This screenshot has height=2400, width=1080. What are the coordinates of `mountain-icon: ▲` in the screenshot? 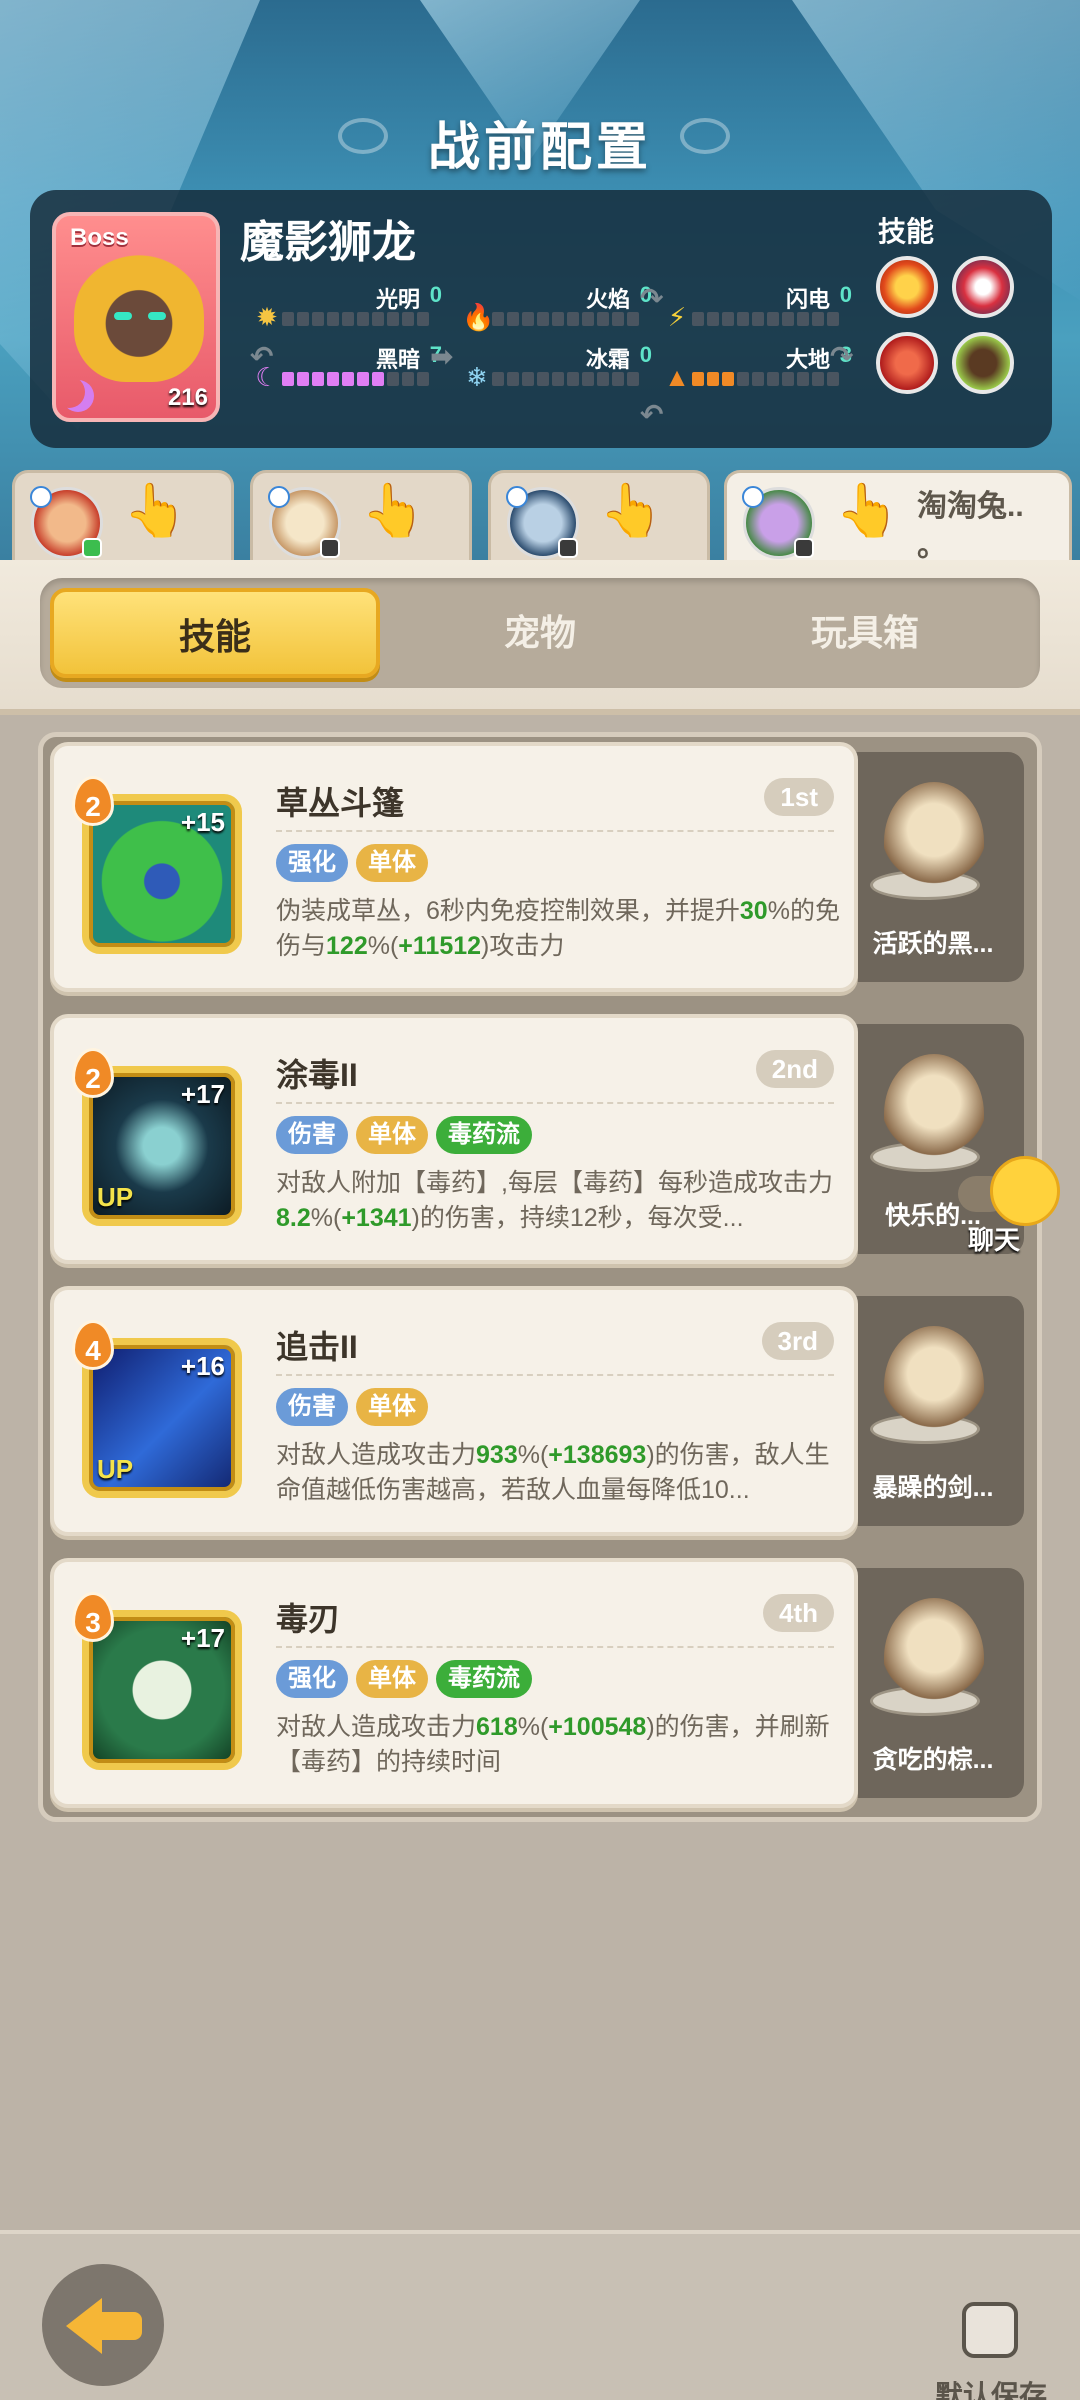 It's located at (677, 377).